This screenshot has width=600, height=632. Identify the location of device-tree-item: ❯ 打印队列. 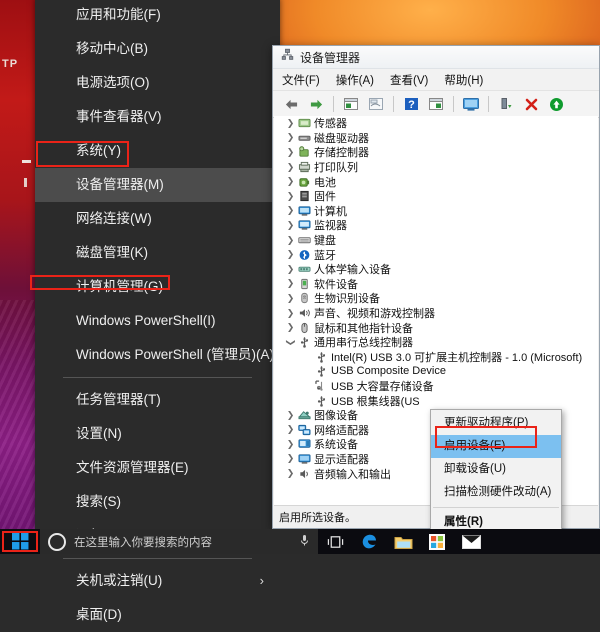
(436, 167).